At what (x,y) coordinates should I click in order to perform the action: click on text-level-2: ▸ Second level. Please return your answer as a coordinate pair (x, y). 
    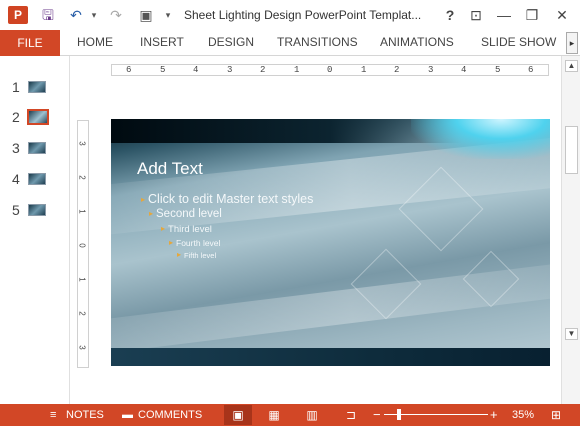
    Looking at the image, I should click on (185, 214).